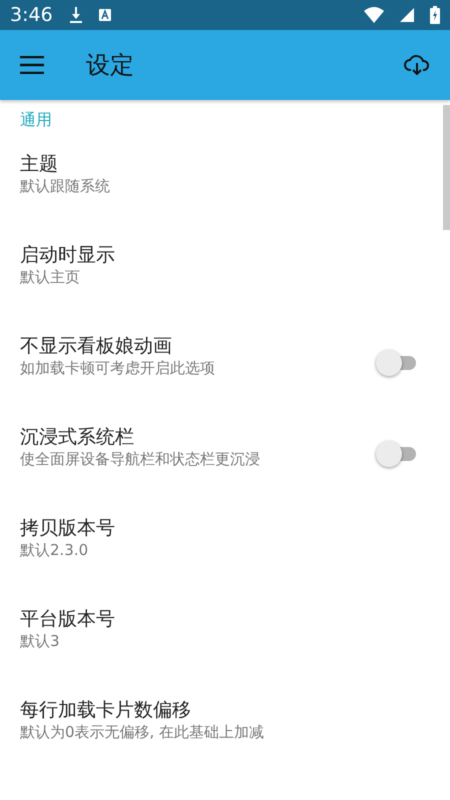  I want to click on preference-title: 每行加载卡片数偏移, so click(106, 710).